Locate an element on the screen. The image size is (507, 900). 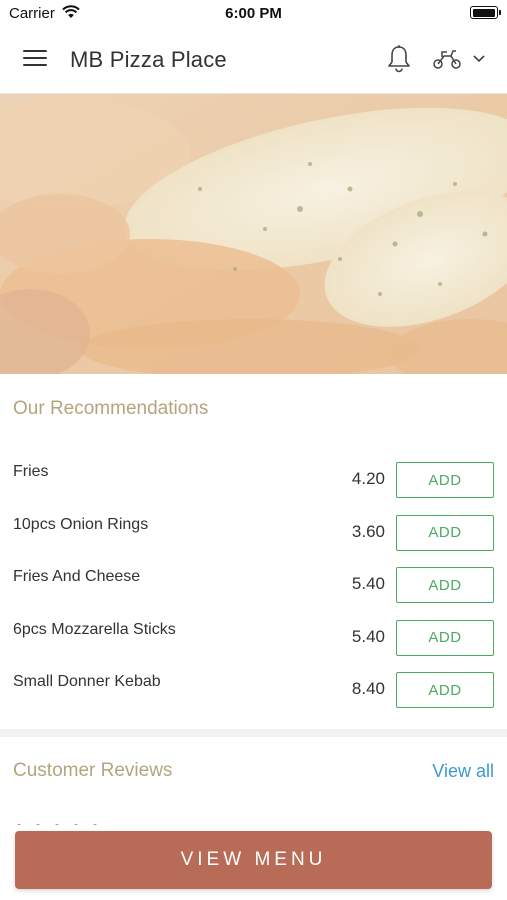
list-item: Small Donner Kebab 8.40 ADD is located at coordinates (253, 691).